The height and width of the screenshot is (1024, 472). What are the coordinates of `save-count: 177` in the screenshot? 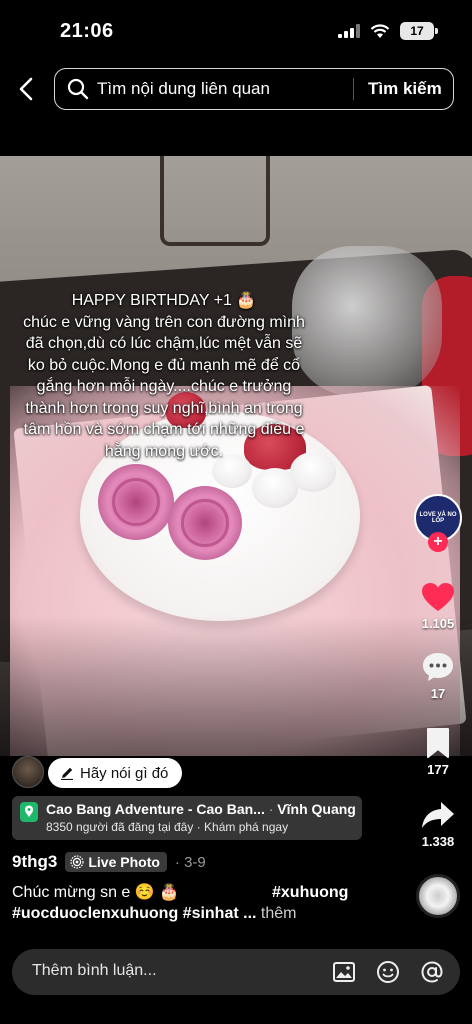 It's located at (438, 769).